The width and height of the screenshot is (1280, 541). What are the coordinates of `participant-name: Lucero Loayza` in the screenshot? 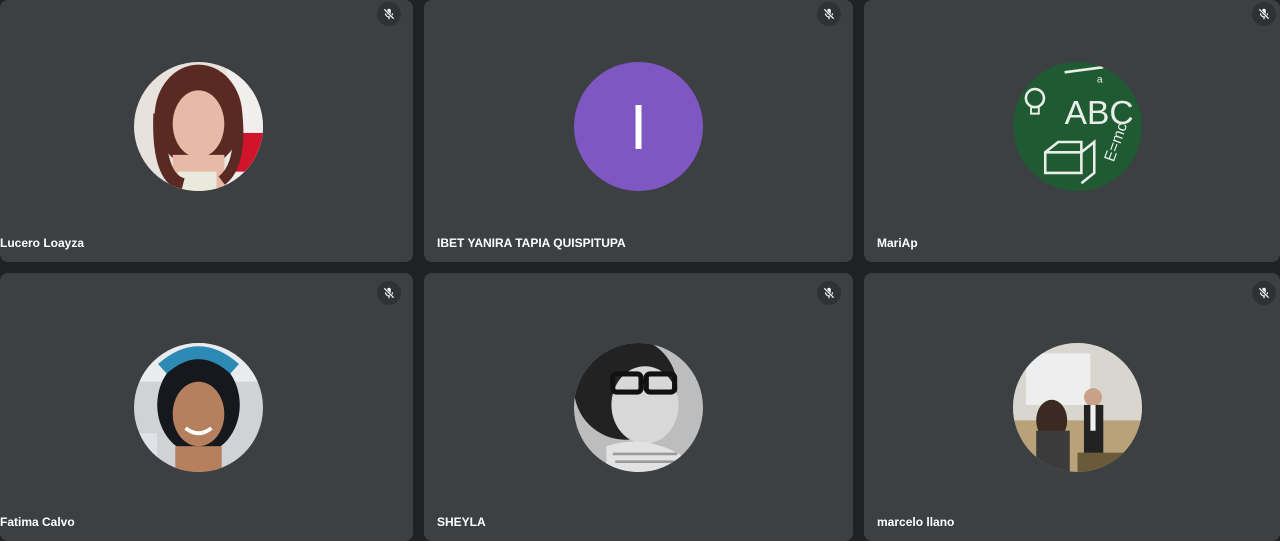 It's located at (42, 243).